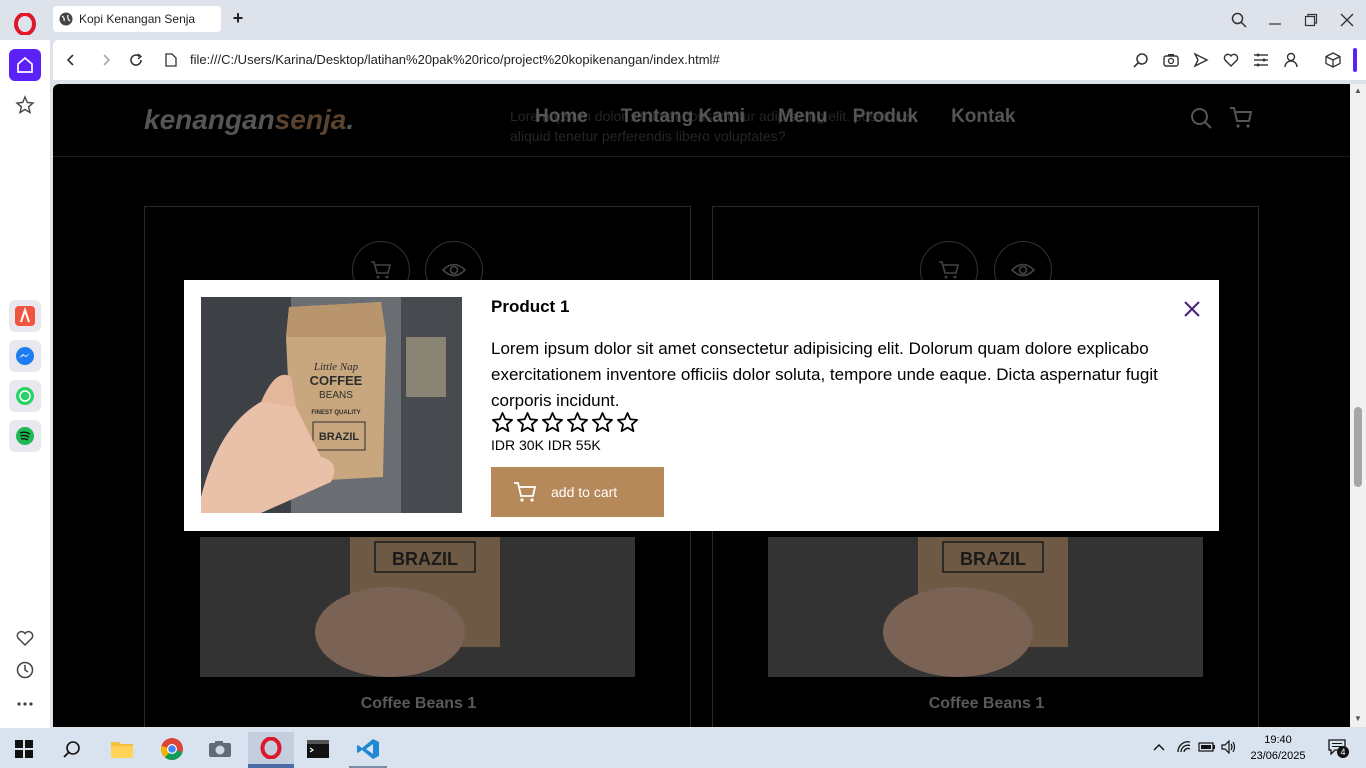 Image resolution: width=1366 pixels, height=768 pixels. What do you see at coordinates (1184, 747) in the screenshot?
I see `wifi-icon` at bounding box center [1184, 747].